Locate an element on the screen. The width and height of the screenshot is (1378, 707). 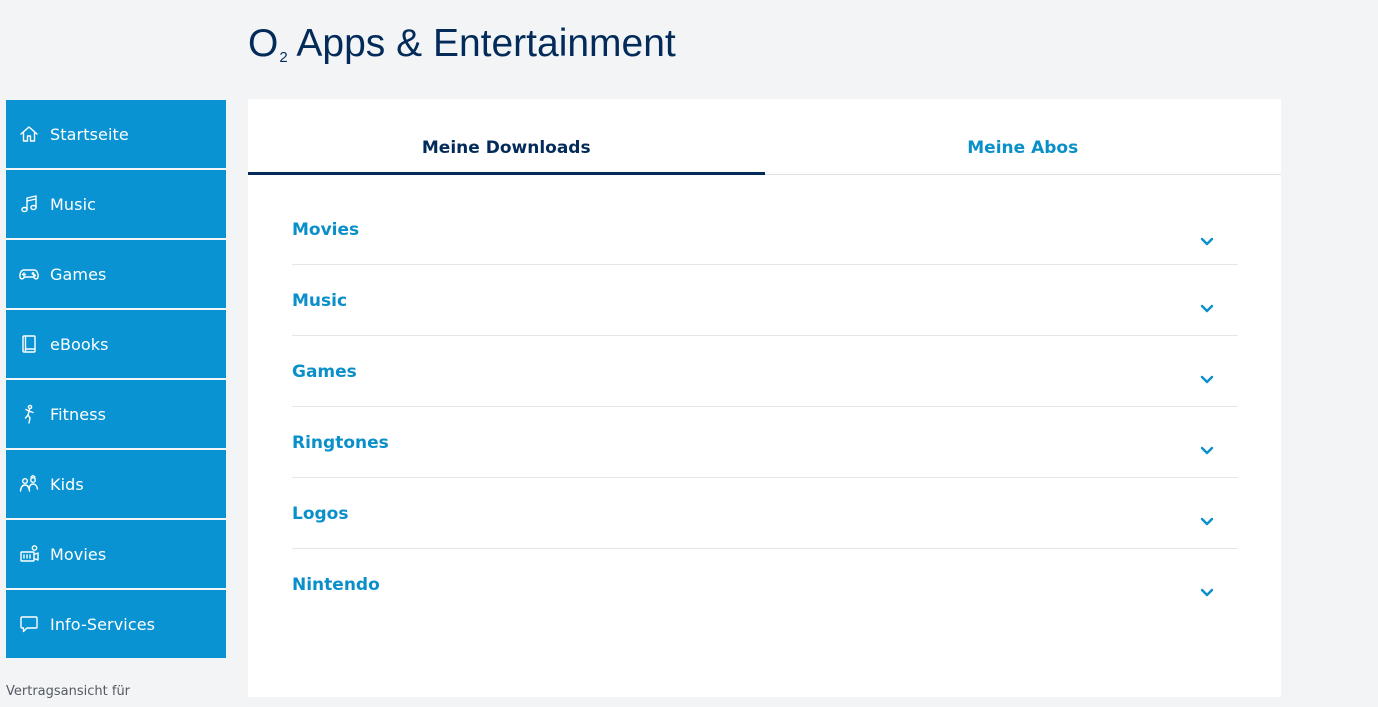
sidebar-item-label: Music is located at coordinates (73, 204).